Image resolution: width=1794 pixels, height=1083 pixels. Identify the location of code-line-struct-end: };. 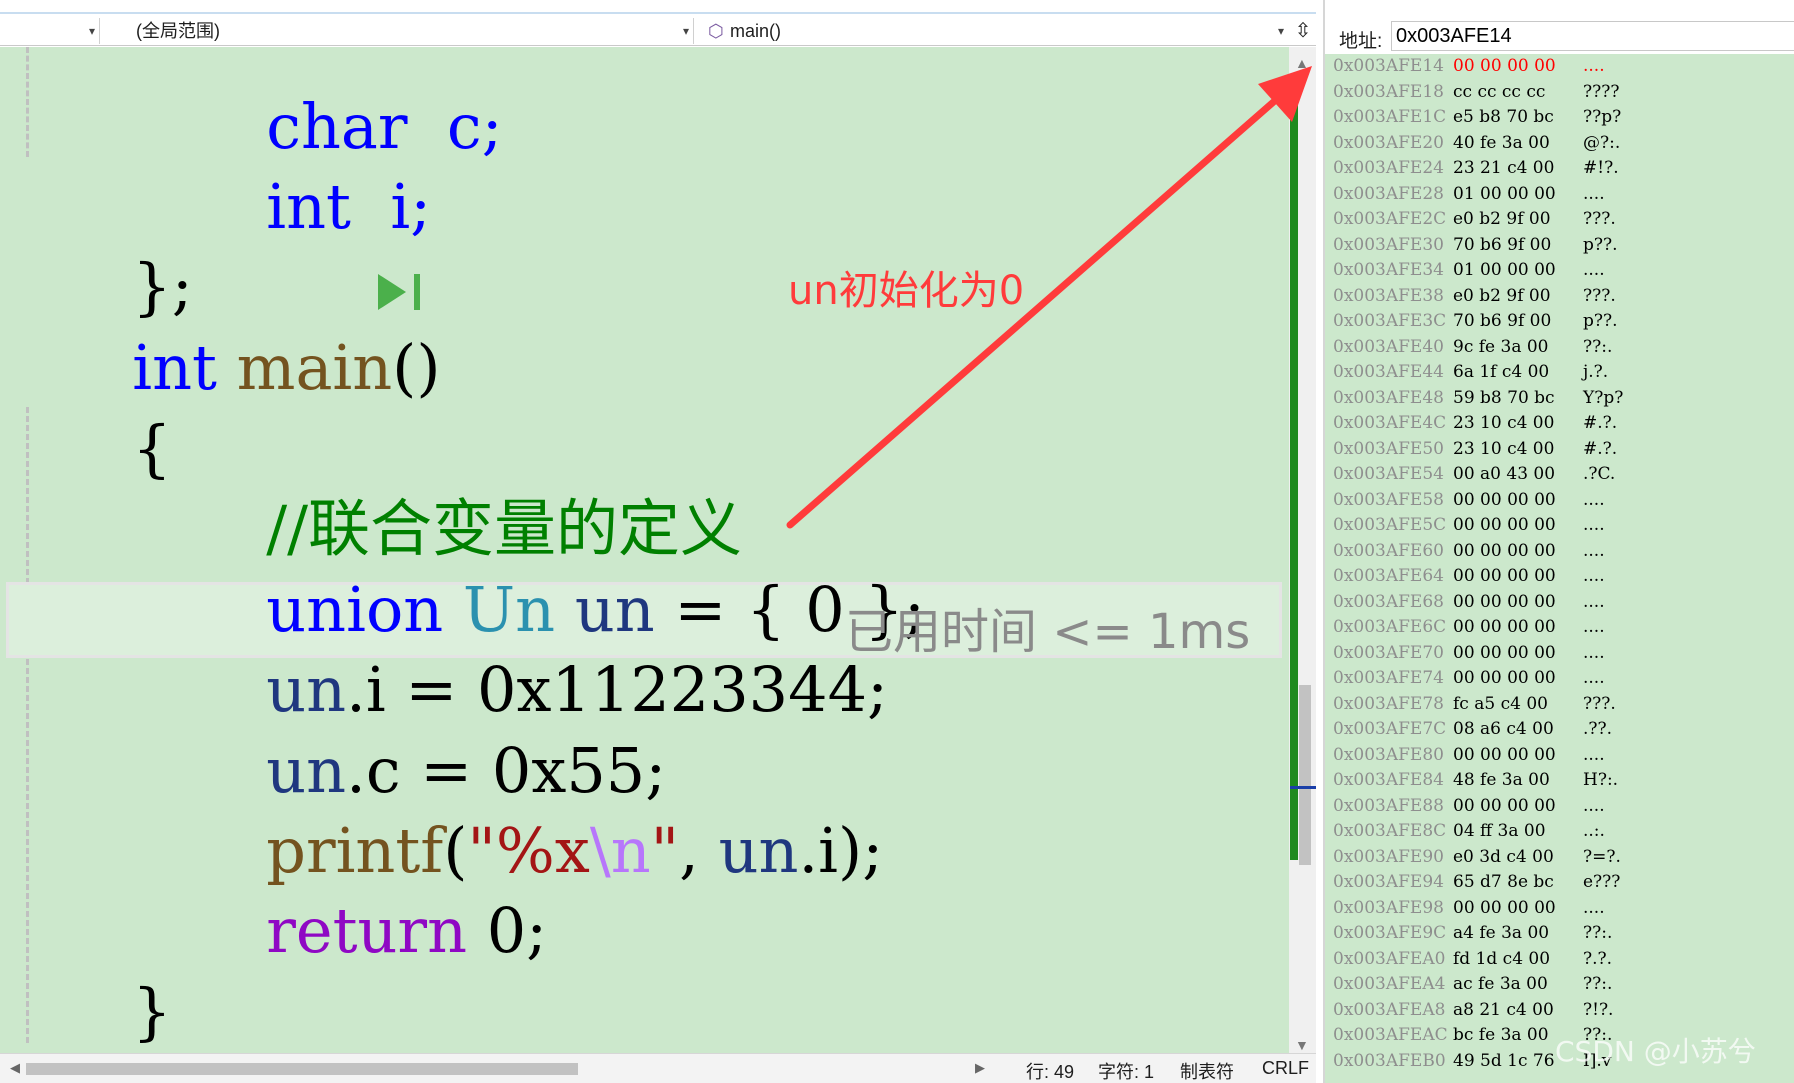
(103, 245).